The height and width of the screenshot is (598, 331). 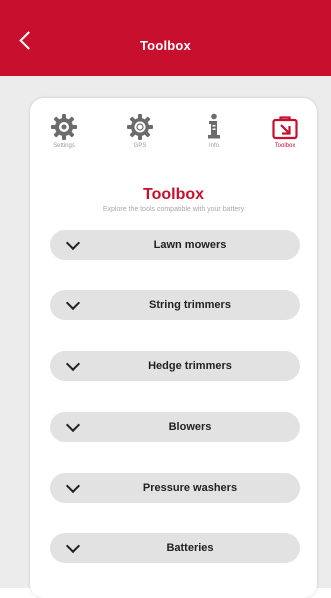 I want to click on section-title: Toolbox, so click(x=173, y=194).